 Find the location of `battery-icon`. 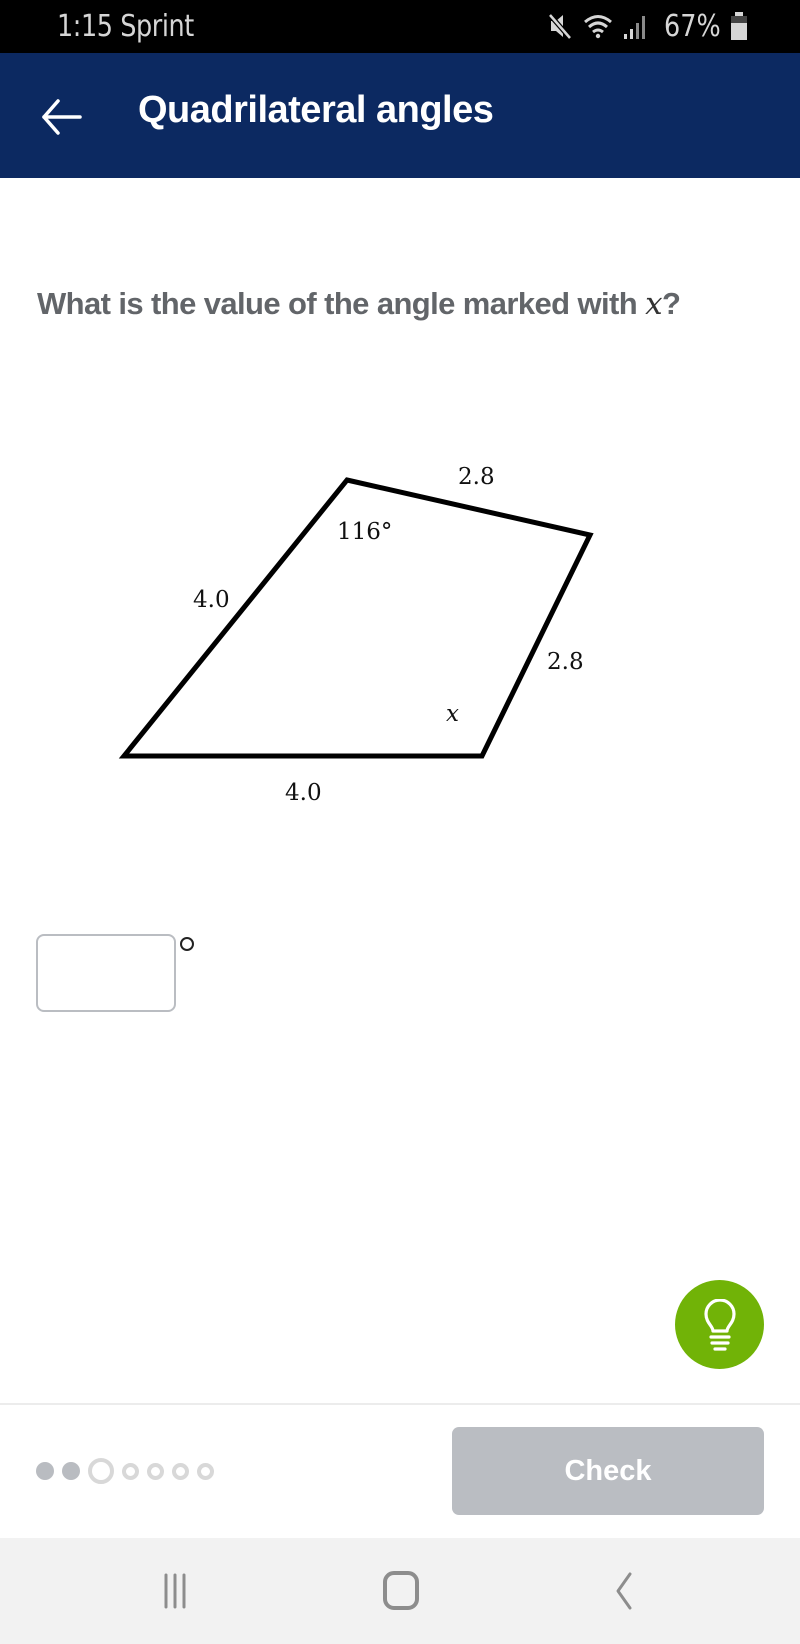

battery-icon is located at coordinates (739, 26).